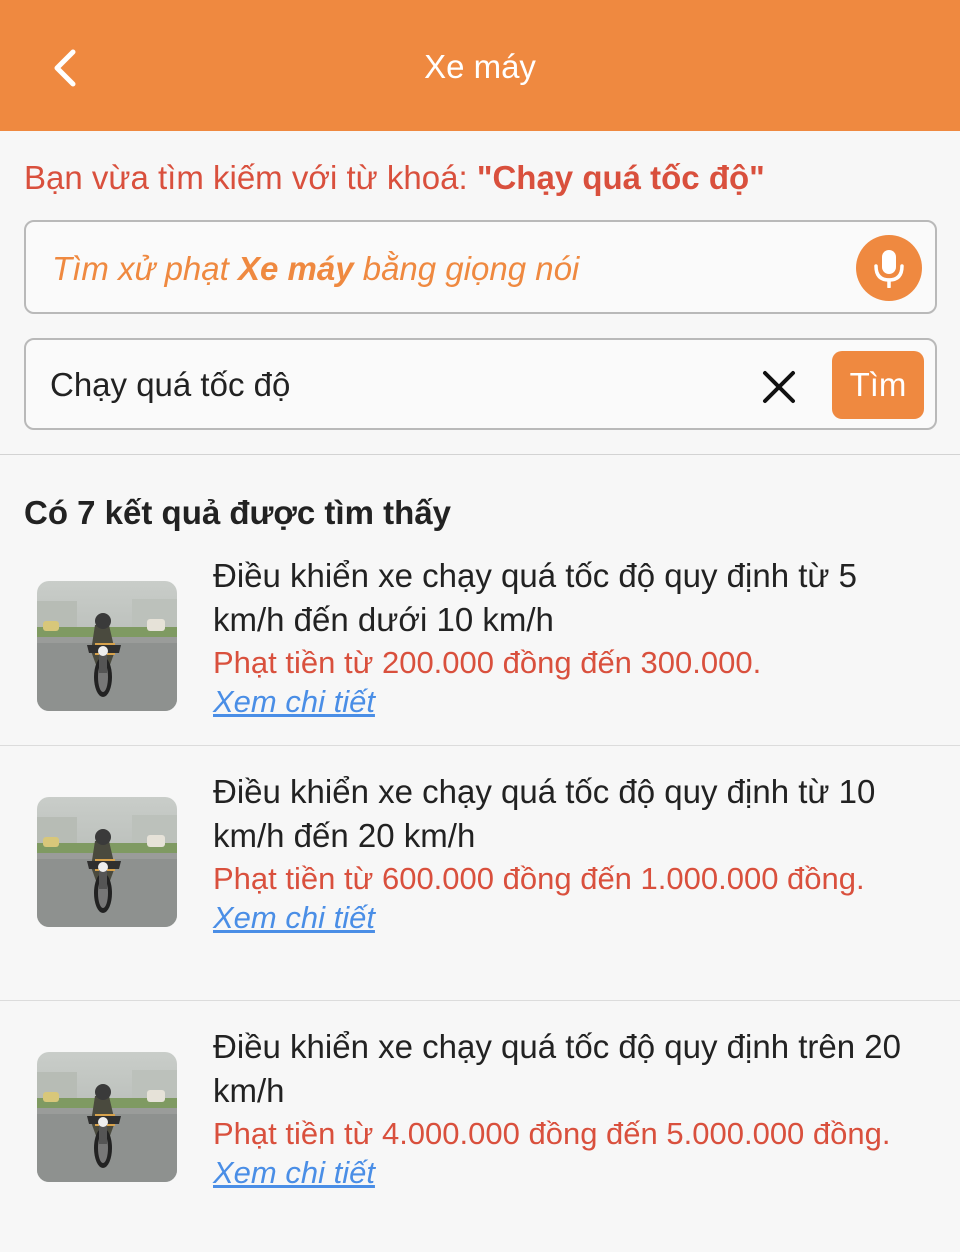  I want to click on app-header: Xe máy, so click(480, 65).